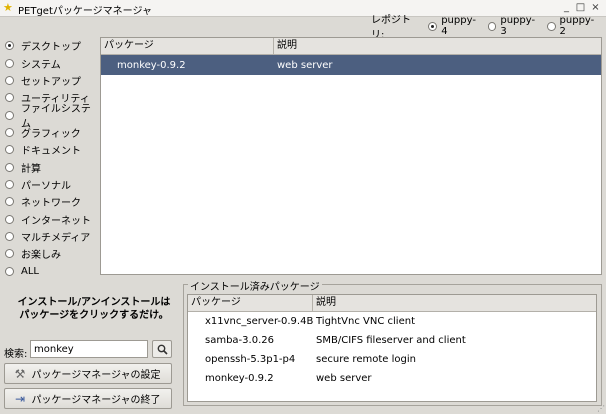 This screenshot has width=606, height=414. Describe the element at coordinates (365, 321) in the screenshot. I see `package-description: TightVnc VNC client` at that location.